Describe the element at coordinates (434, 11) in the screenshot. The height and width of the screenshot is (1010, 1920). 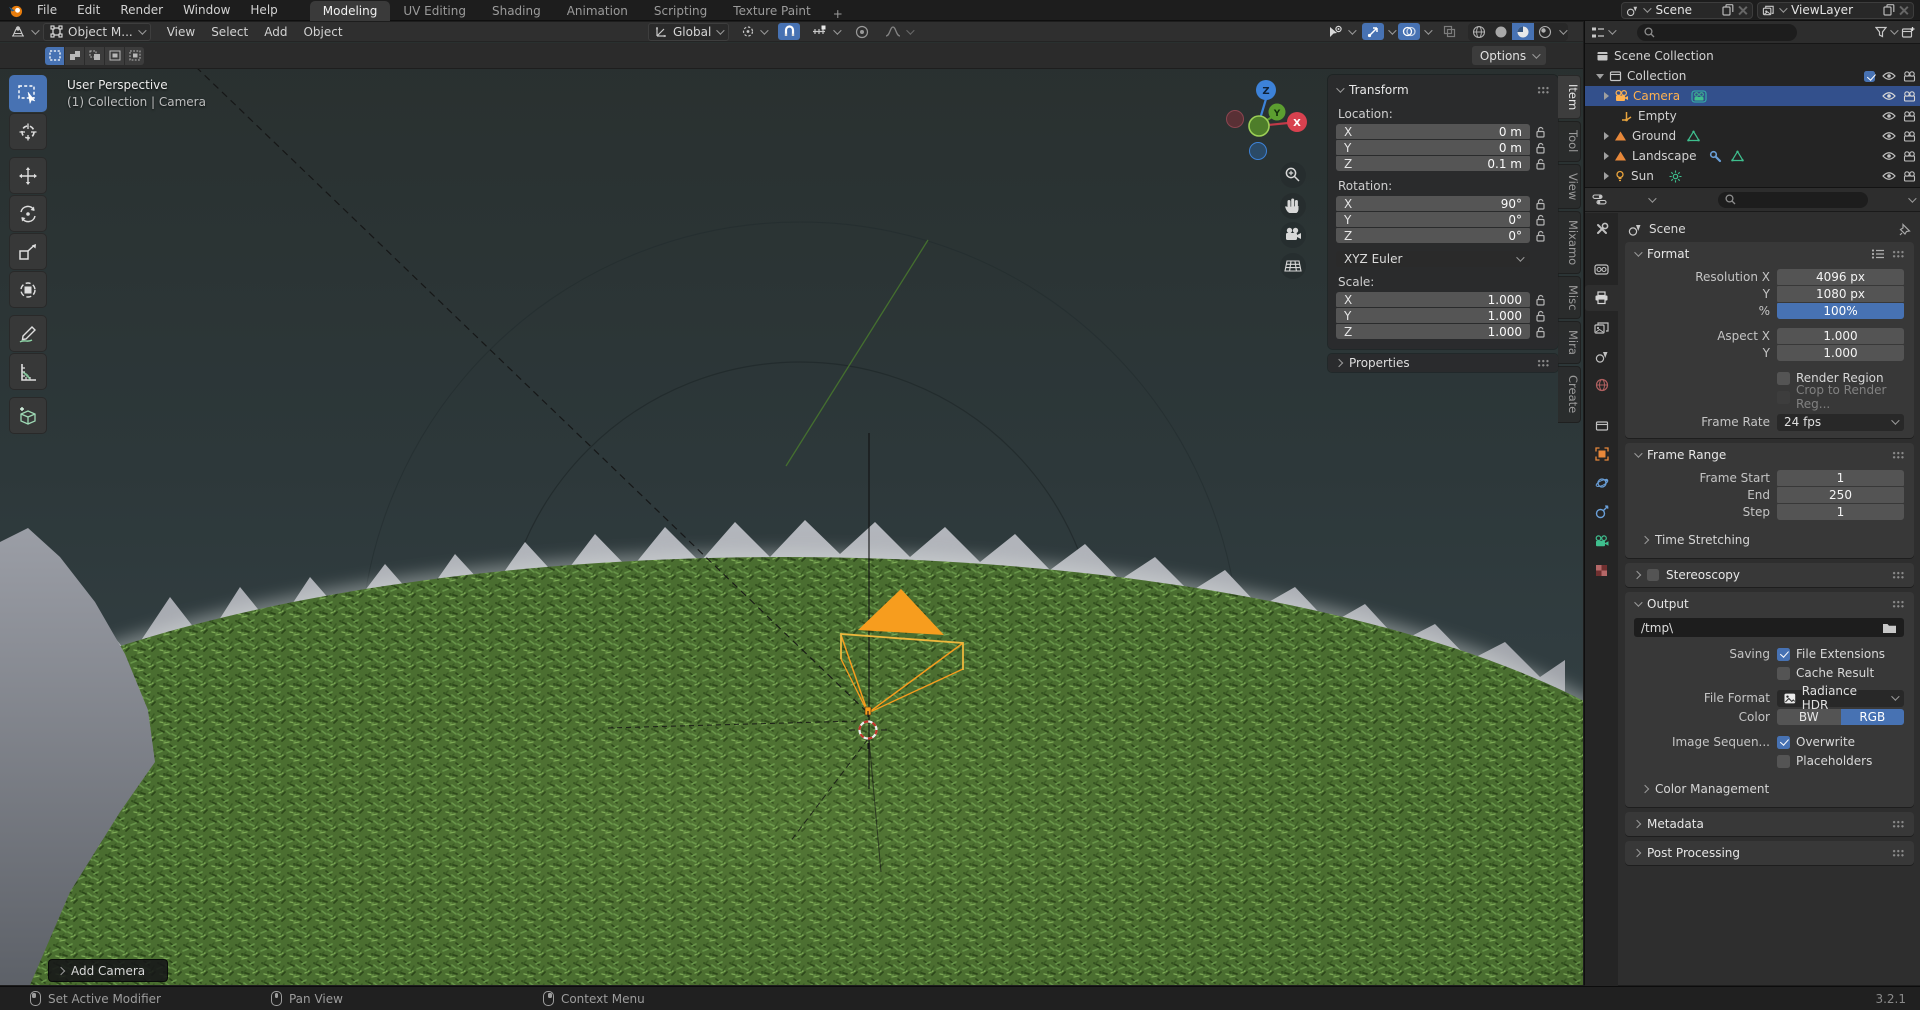
I see `workspace-tab-uv-editing: UV Editing` at that location.